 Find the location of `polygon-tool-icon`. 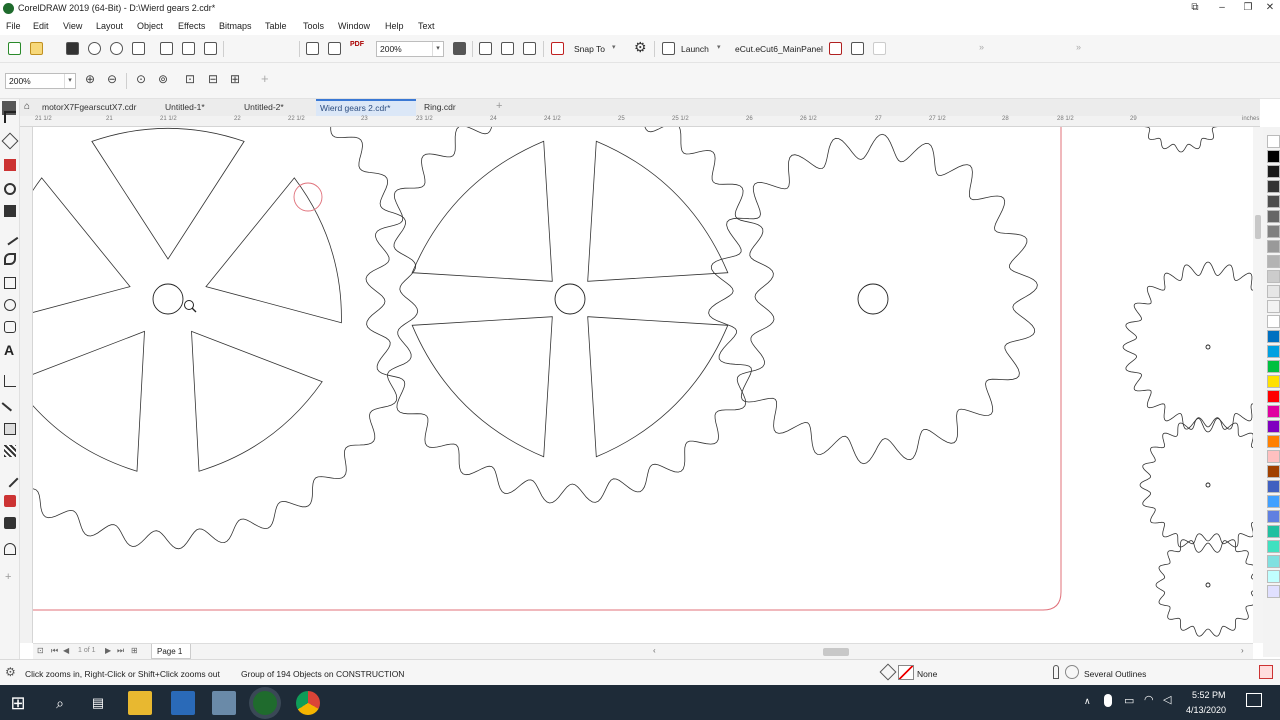

polygon-tool-icon is located at coordinates (10, 327).